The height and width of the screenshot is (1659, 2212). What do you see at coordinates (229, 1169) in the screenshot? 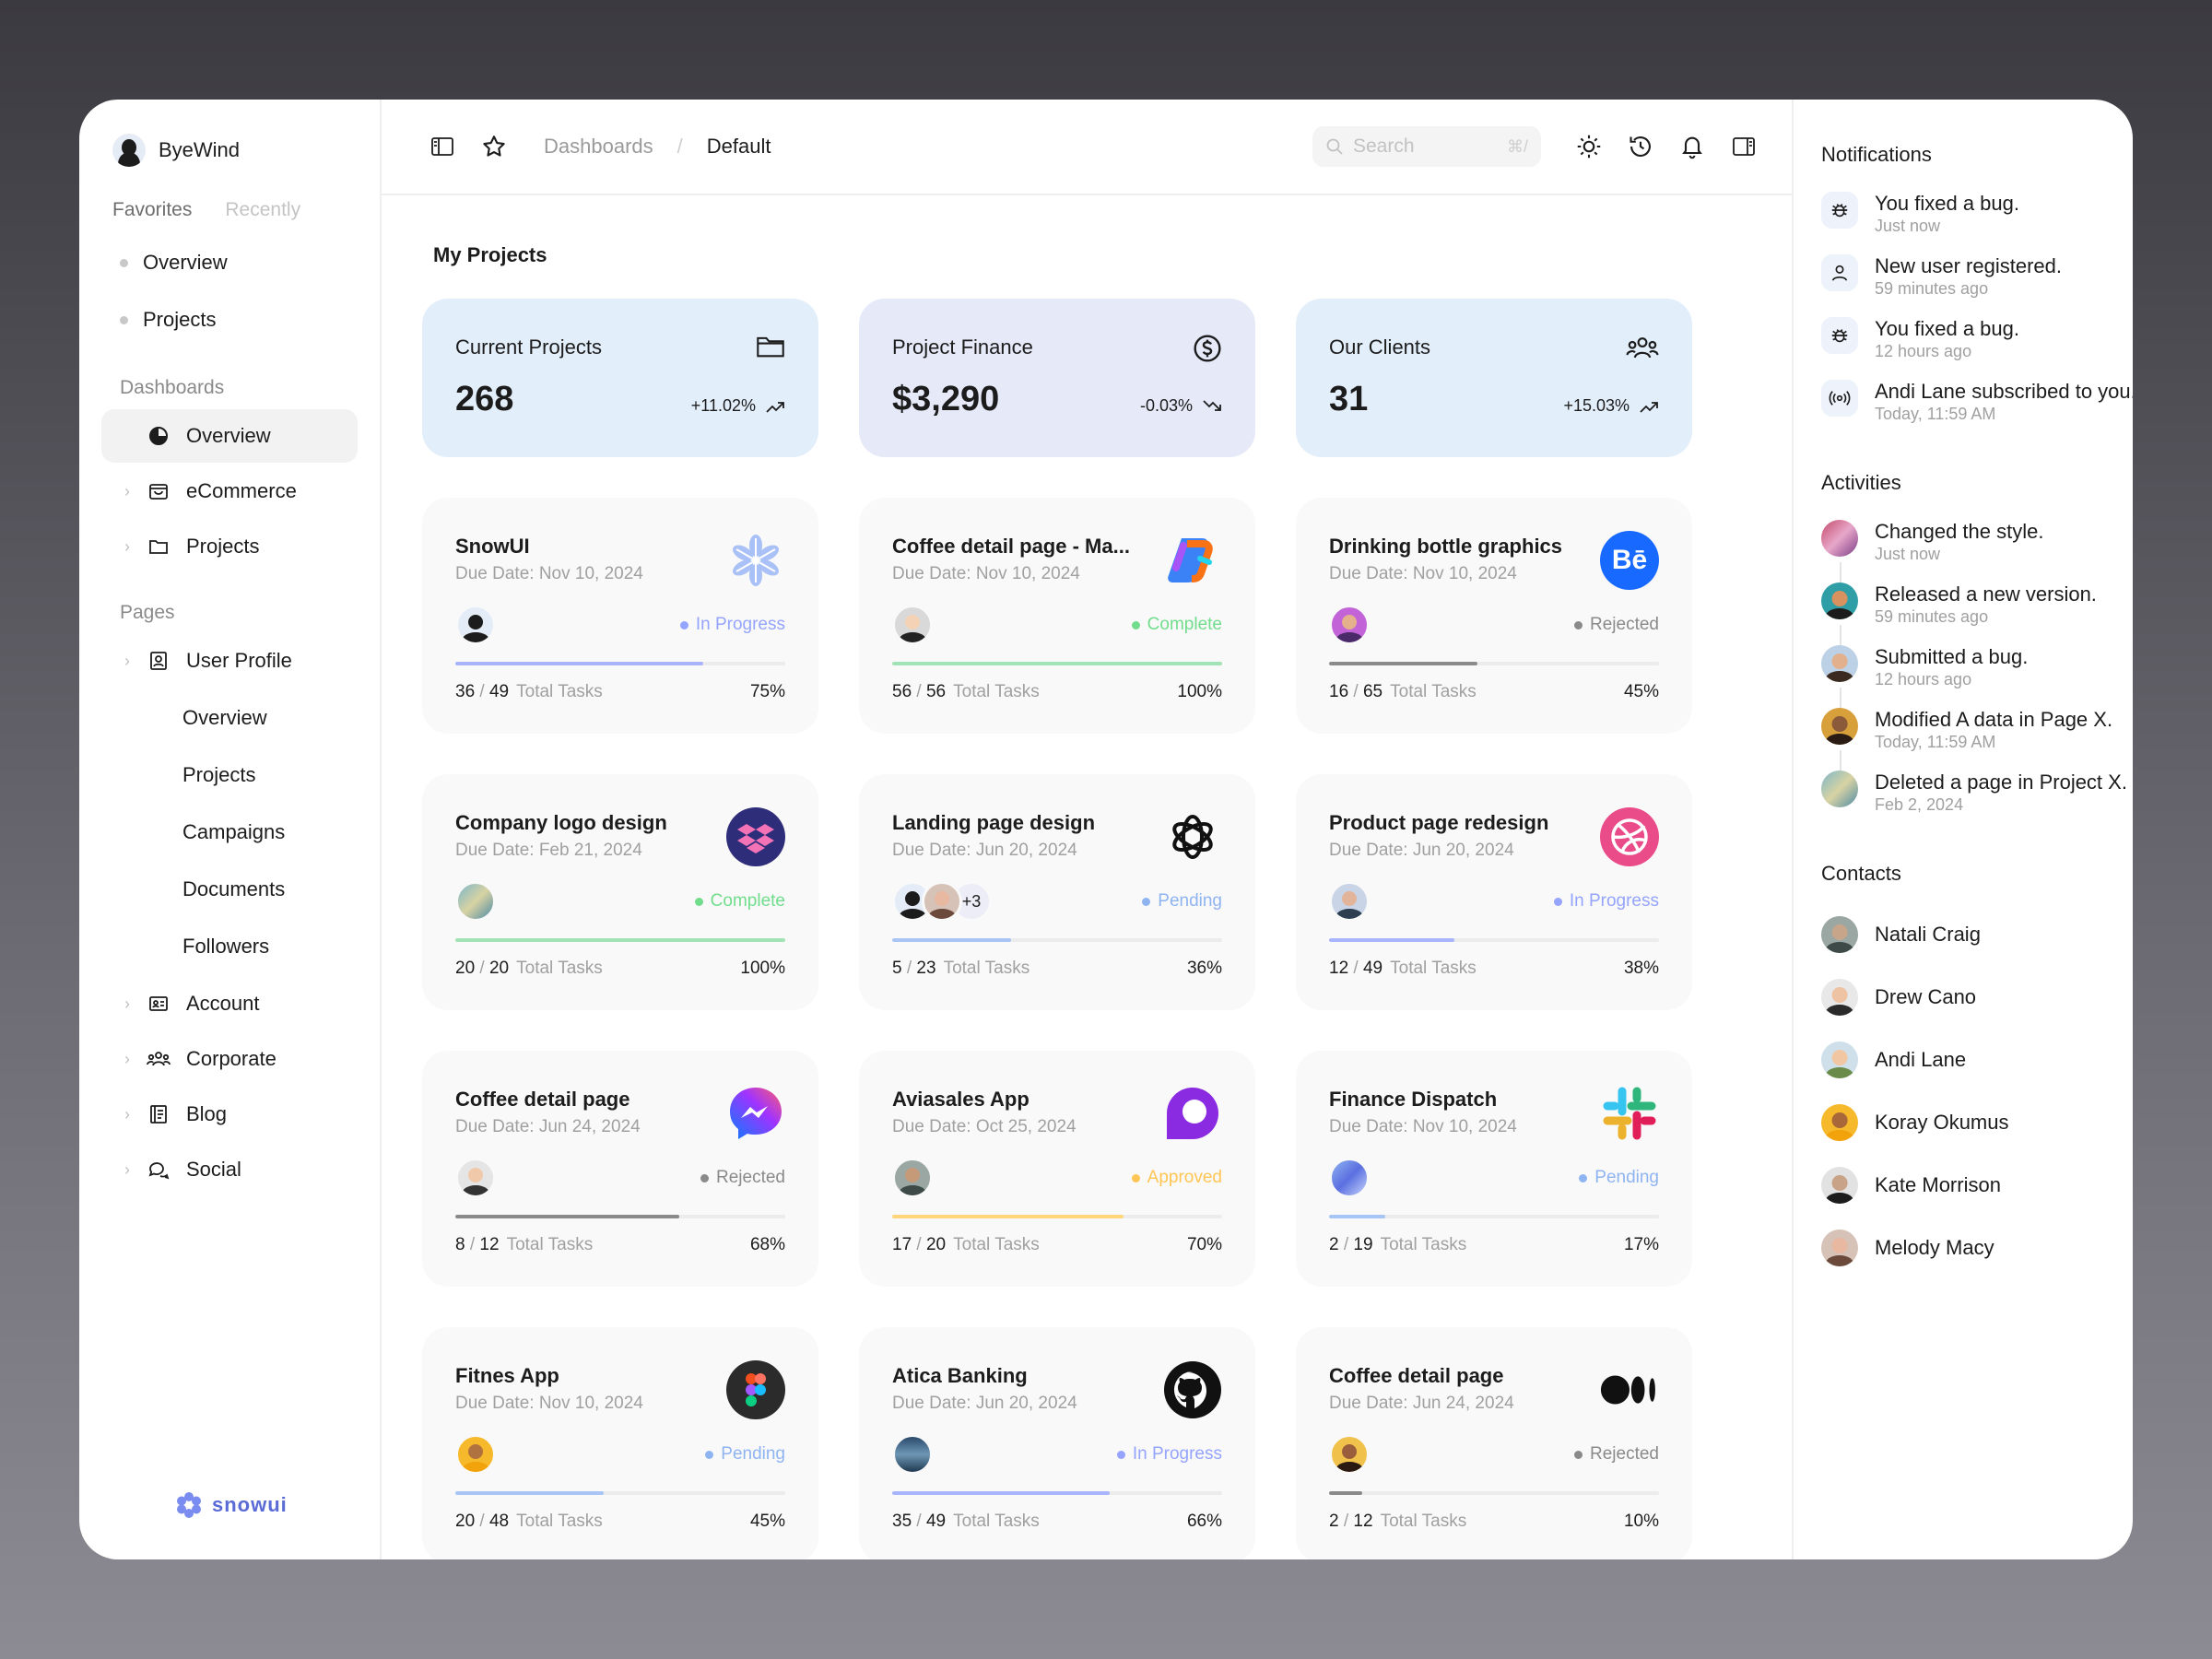
I see `sidebar-item-social: › Social` at bounding box center [229, 1169].